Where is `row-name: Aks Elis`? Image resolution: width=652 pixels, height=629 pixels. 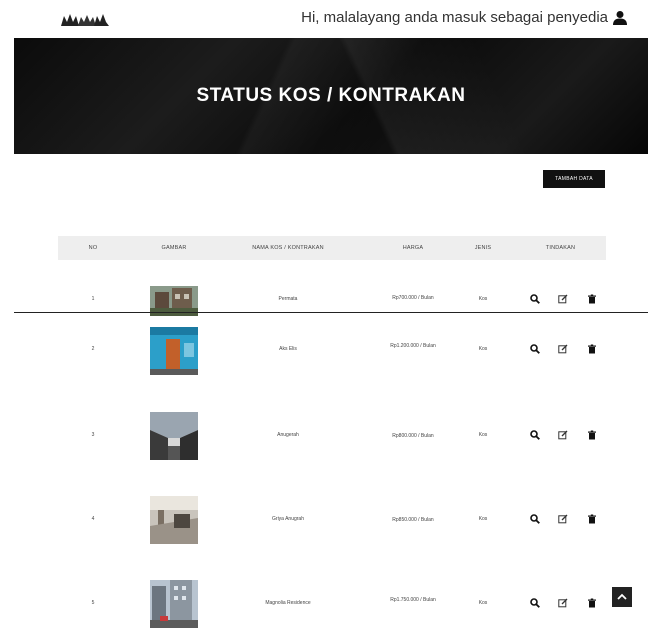 row-name: Aks Elis is located at coordinates (288, 349).